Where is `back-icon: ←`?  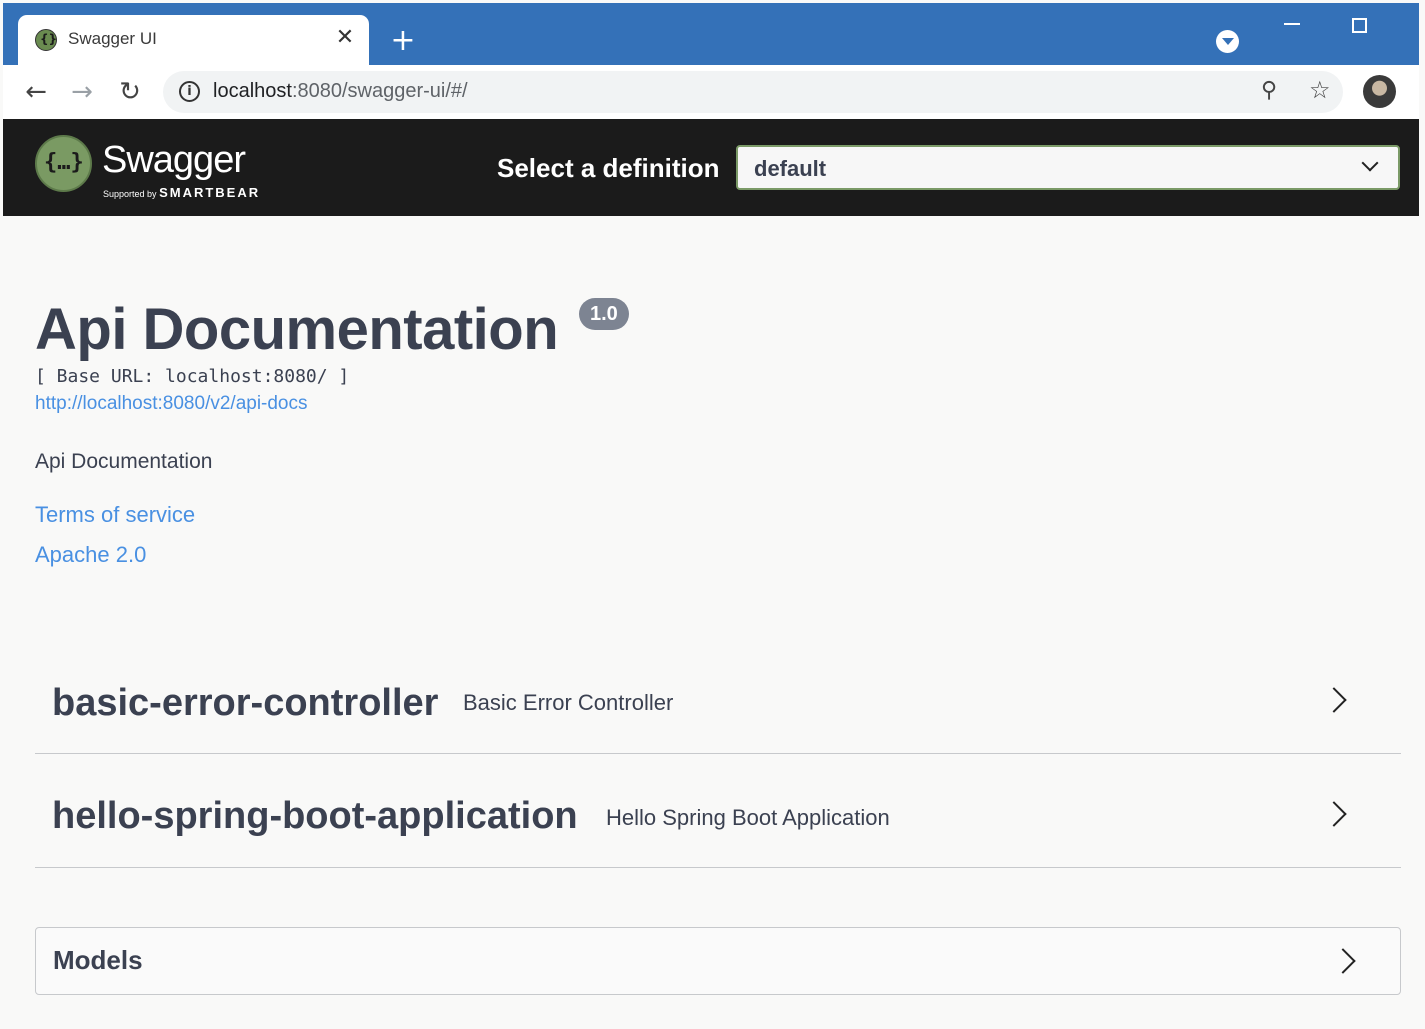
back-icon: ← is located at coordinates (36, 92).